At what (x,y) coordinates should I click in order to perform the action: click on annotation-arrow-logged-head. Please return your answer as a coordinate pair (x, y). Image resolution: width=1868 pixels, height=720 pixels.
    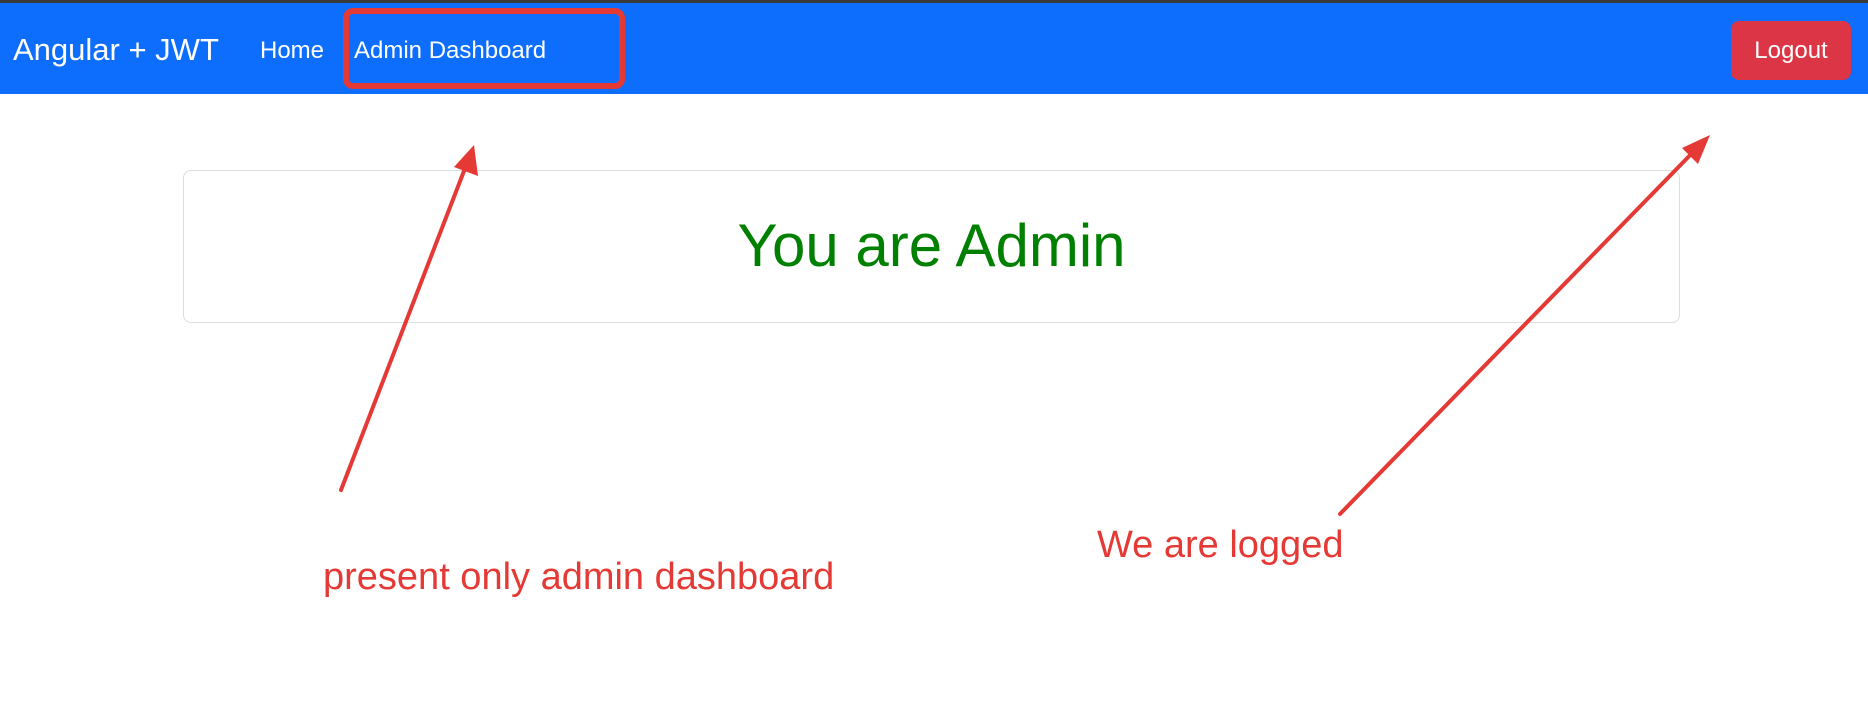
    Looking at the image, I should click on (1696, 149).